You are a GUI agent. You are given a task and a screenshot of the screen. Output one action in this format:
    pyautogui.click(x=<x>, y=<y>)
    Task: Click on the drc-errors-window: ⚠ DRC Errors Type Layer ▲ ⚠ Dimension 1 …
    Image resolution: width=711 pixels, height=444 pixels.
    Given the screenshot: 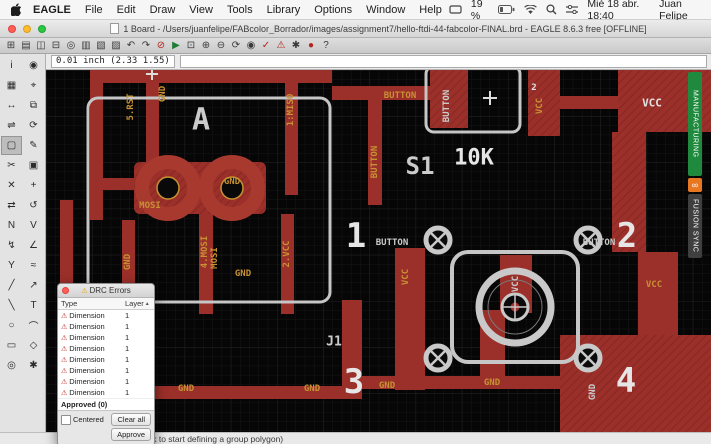 What is the action you would take?
    pyautogui.click(x=106, y=363)
    